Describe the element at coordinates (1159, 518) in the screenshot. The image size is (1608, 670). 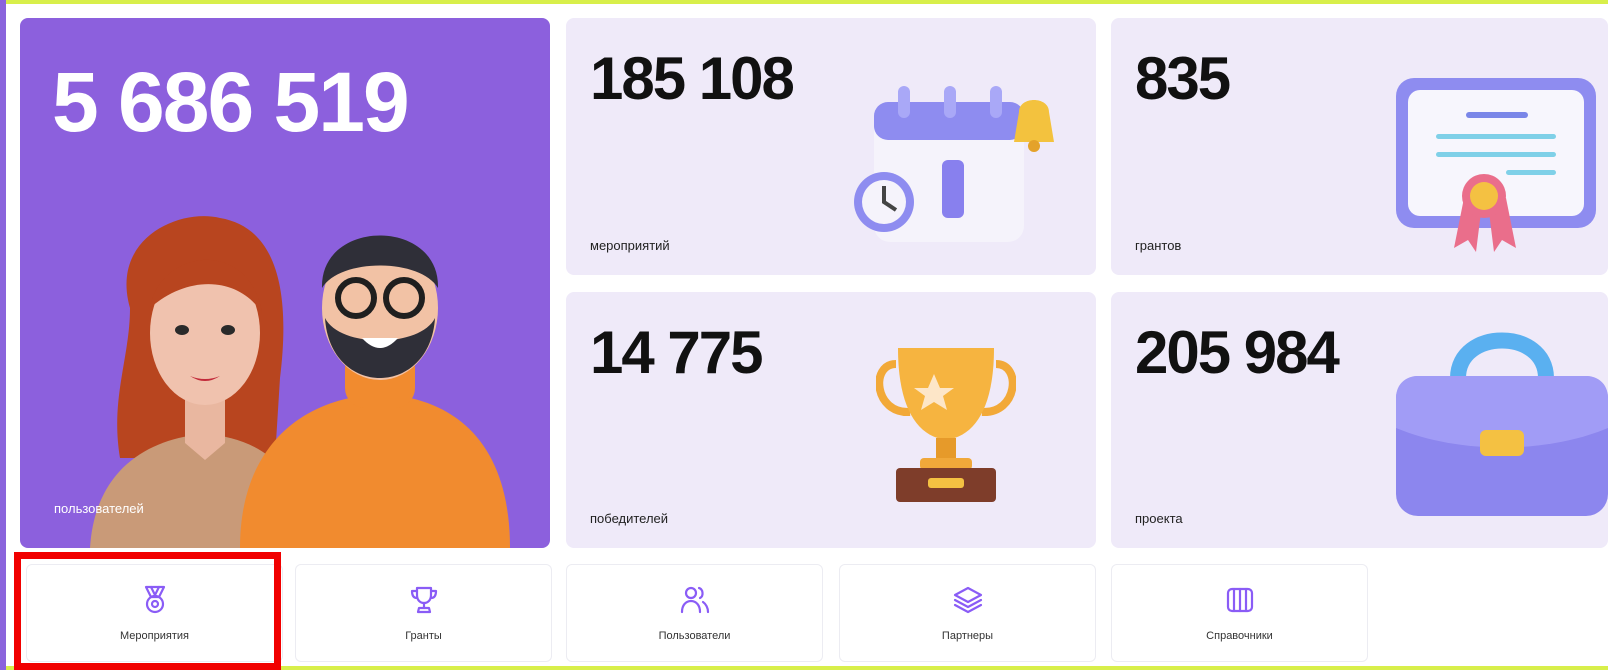
I see `projects-label: проекта` at that location.